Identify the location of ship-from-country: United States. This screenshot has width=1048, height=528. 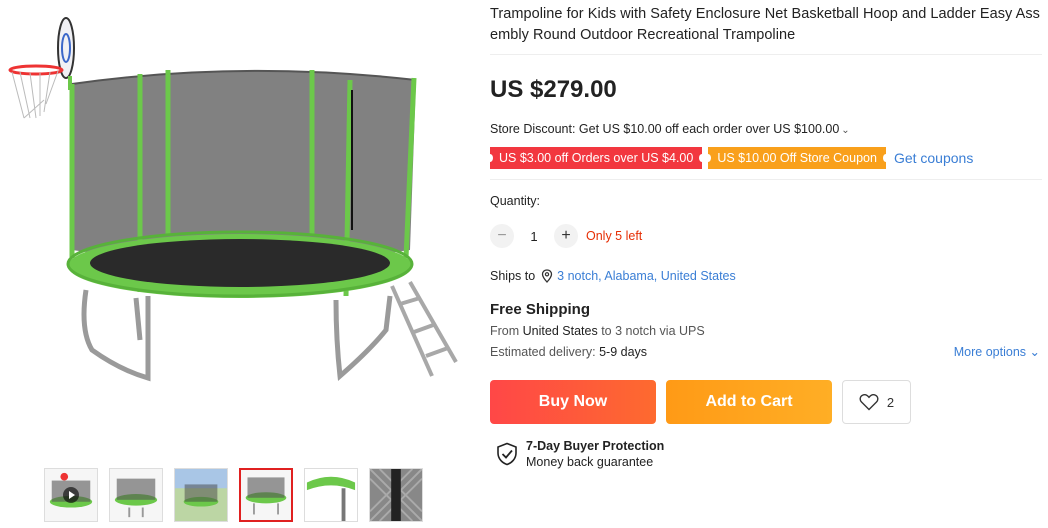
(560, 331).